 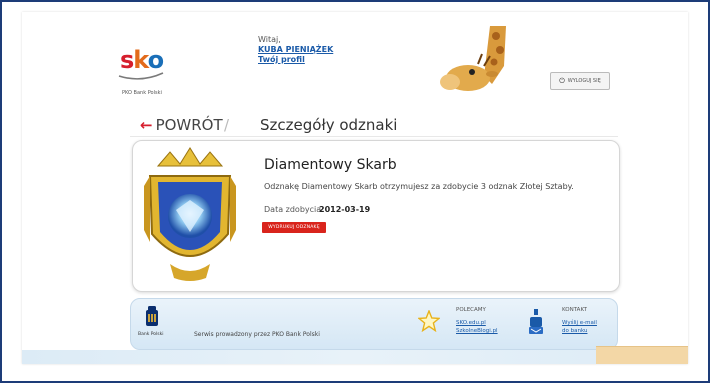 I want to click on user-name-link: KUBA PIENIĄŻEK, so click(x=295, y=50).